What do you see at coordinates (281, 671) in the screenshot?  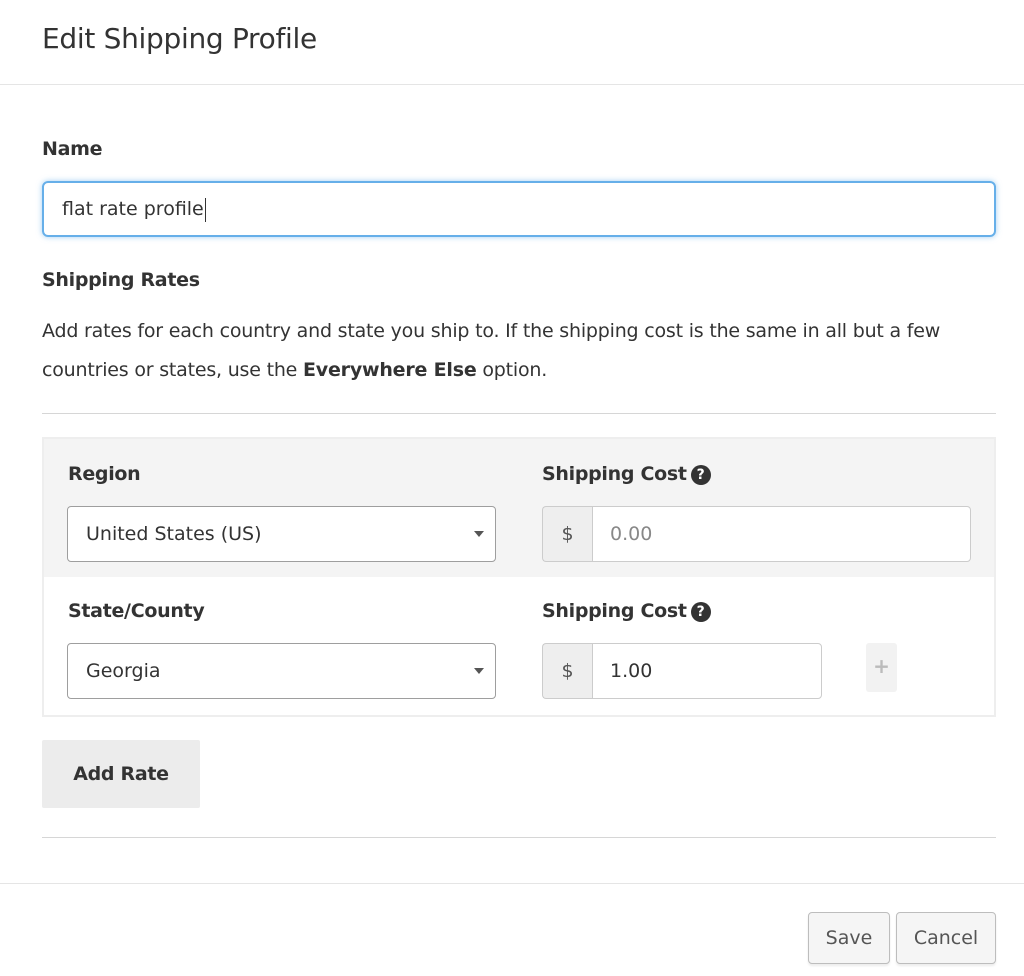 I see `state-select: Georgia` at bounding box center [281, 671].